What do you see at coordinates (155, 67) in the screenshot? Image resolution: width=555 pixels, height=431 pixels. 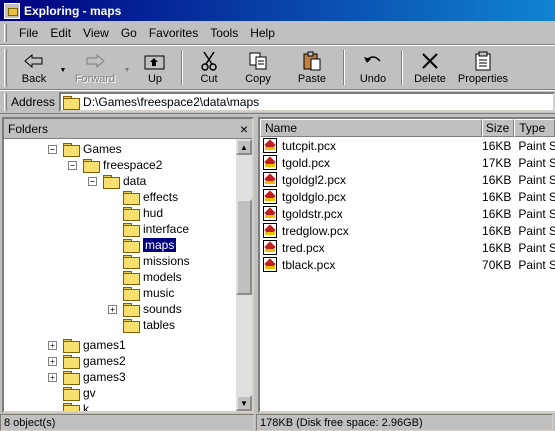 I see `up-button: Up` at bounding box center [155, 67].